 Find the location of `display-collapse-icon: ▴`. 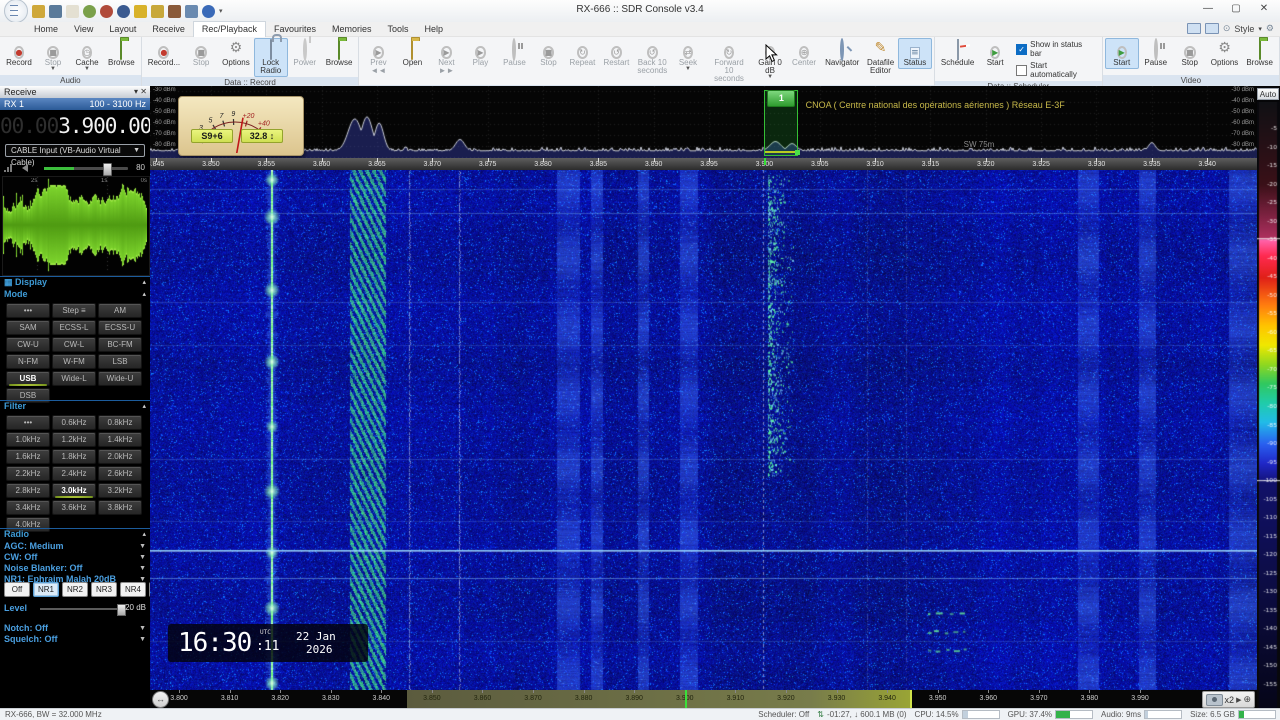

display-collapse-icon: ▴ is located at coordinates (144, 282).